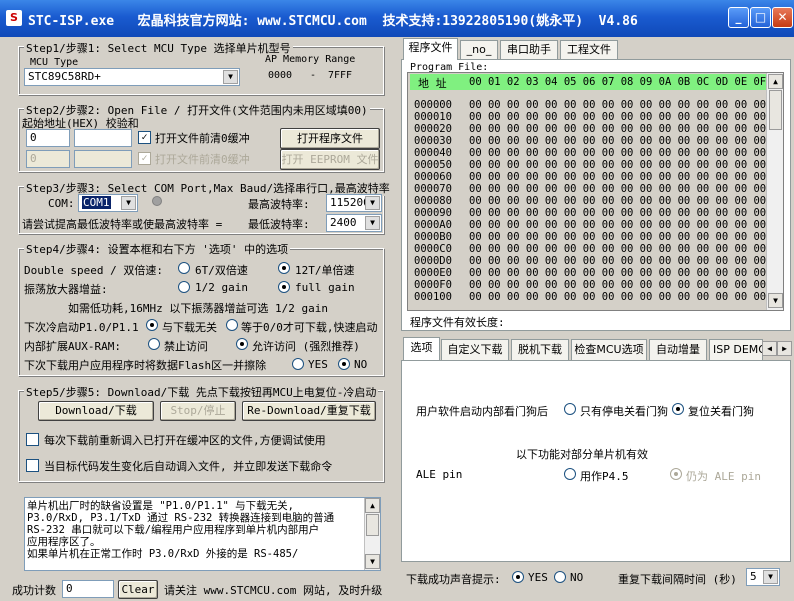 This screenshot has width=794, height=601. Describe the element at coordinates (32, 465) in the screenshot. I see `auto-reload-checkbox` at that location.